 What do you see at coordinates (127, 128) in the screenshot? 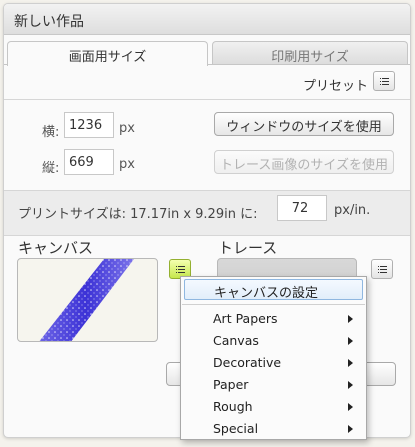
I see `width-unit: px` at bounding box center [127, 128].